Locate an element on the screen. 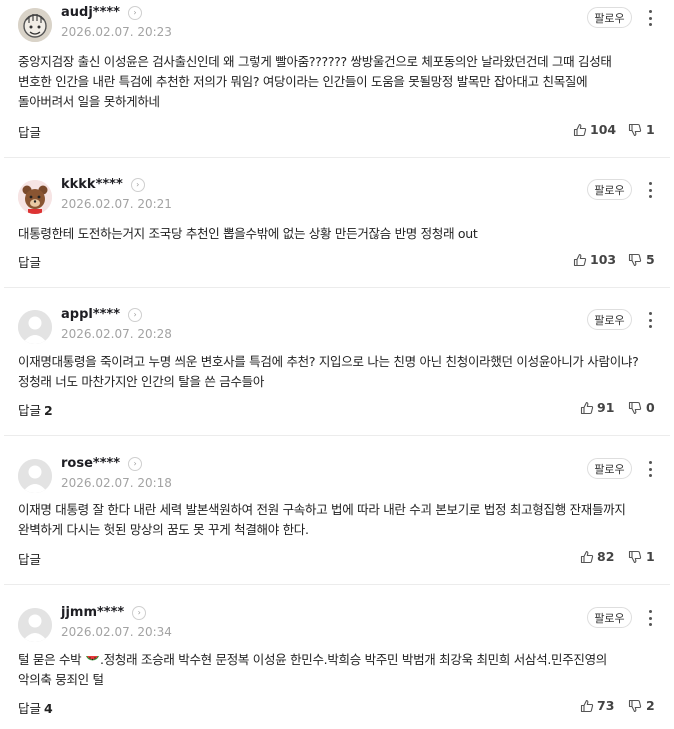 The height and width of the screenshot is (729, 674). like-count: 103 is located at coordinates (603, 259).